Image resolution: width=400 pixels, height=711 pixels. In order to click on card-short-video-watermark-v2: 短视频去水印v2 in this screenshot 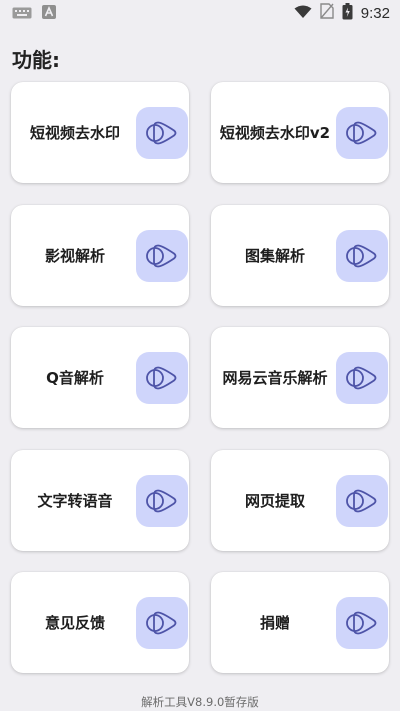, I will do `click(300, 132)`.